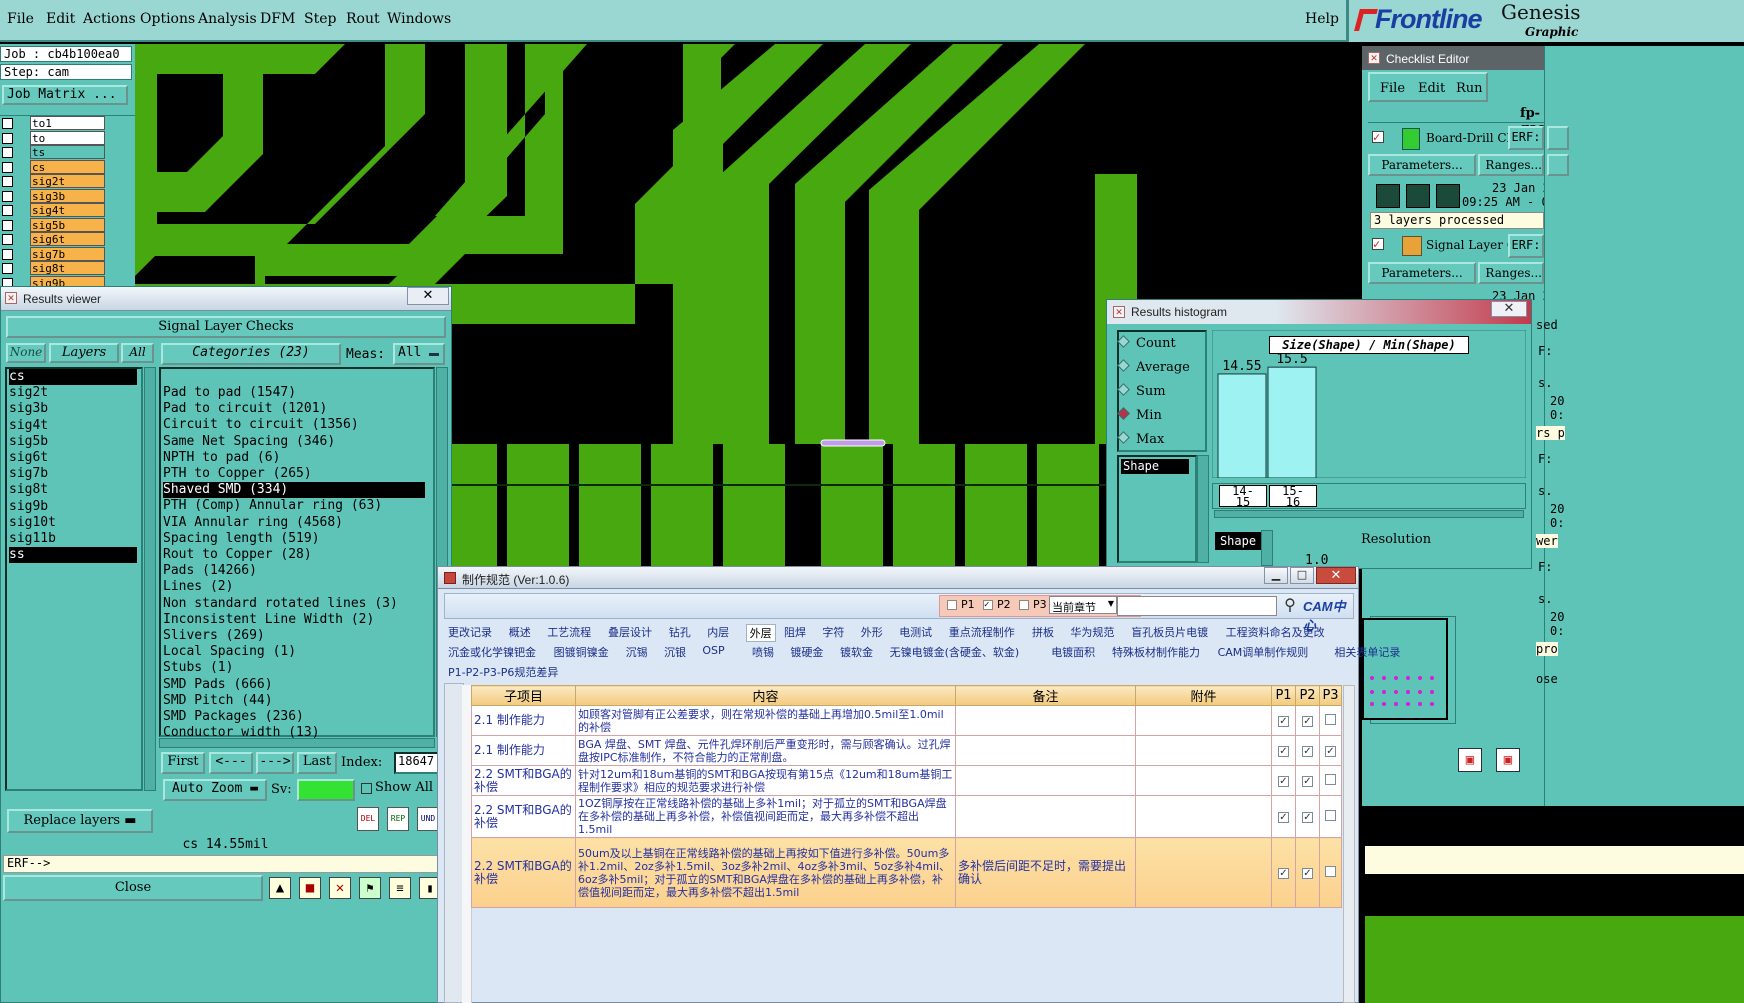  What do you see at coordinates (718, 632) in the screenshot?
I see `spec-tab: 内层` at bounding box center [718, 632].